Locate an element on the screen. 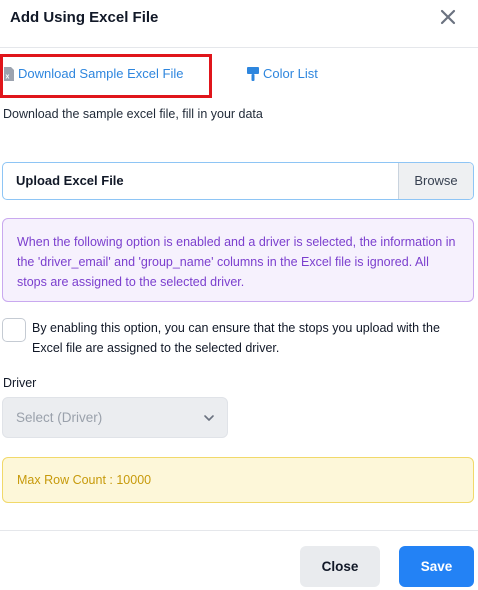 The height and width of the screenshot is (590, 478). close-icon is located at coordinates (448, 17).